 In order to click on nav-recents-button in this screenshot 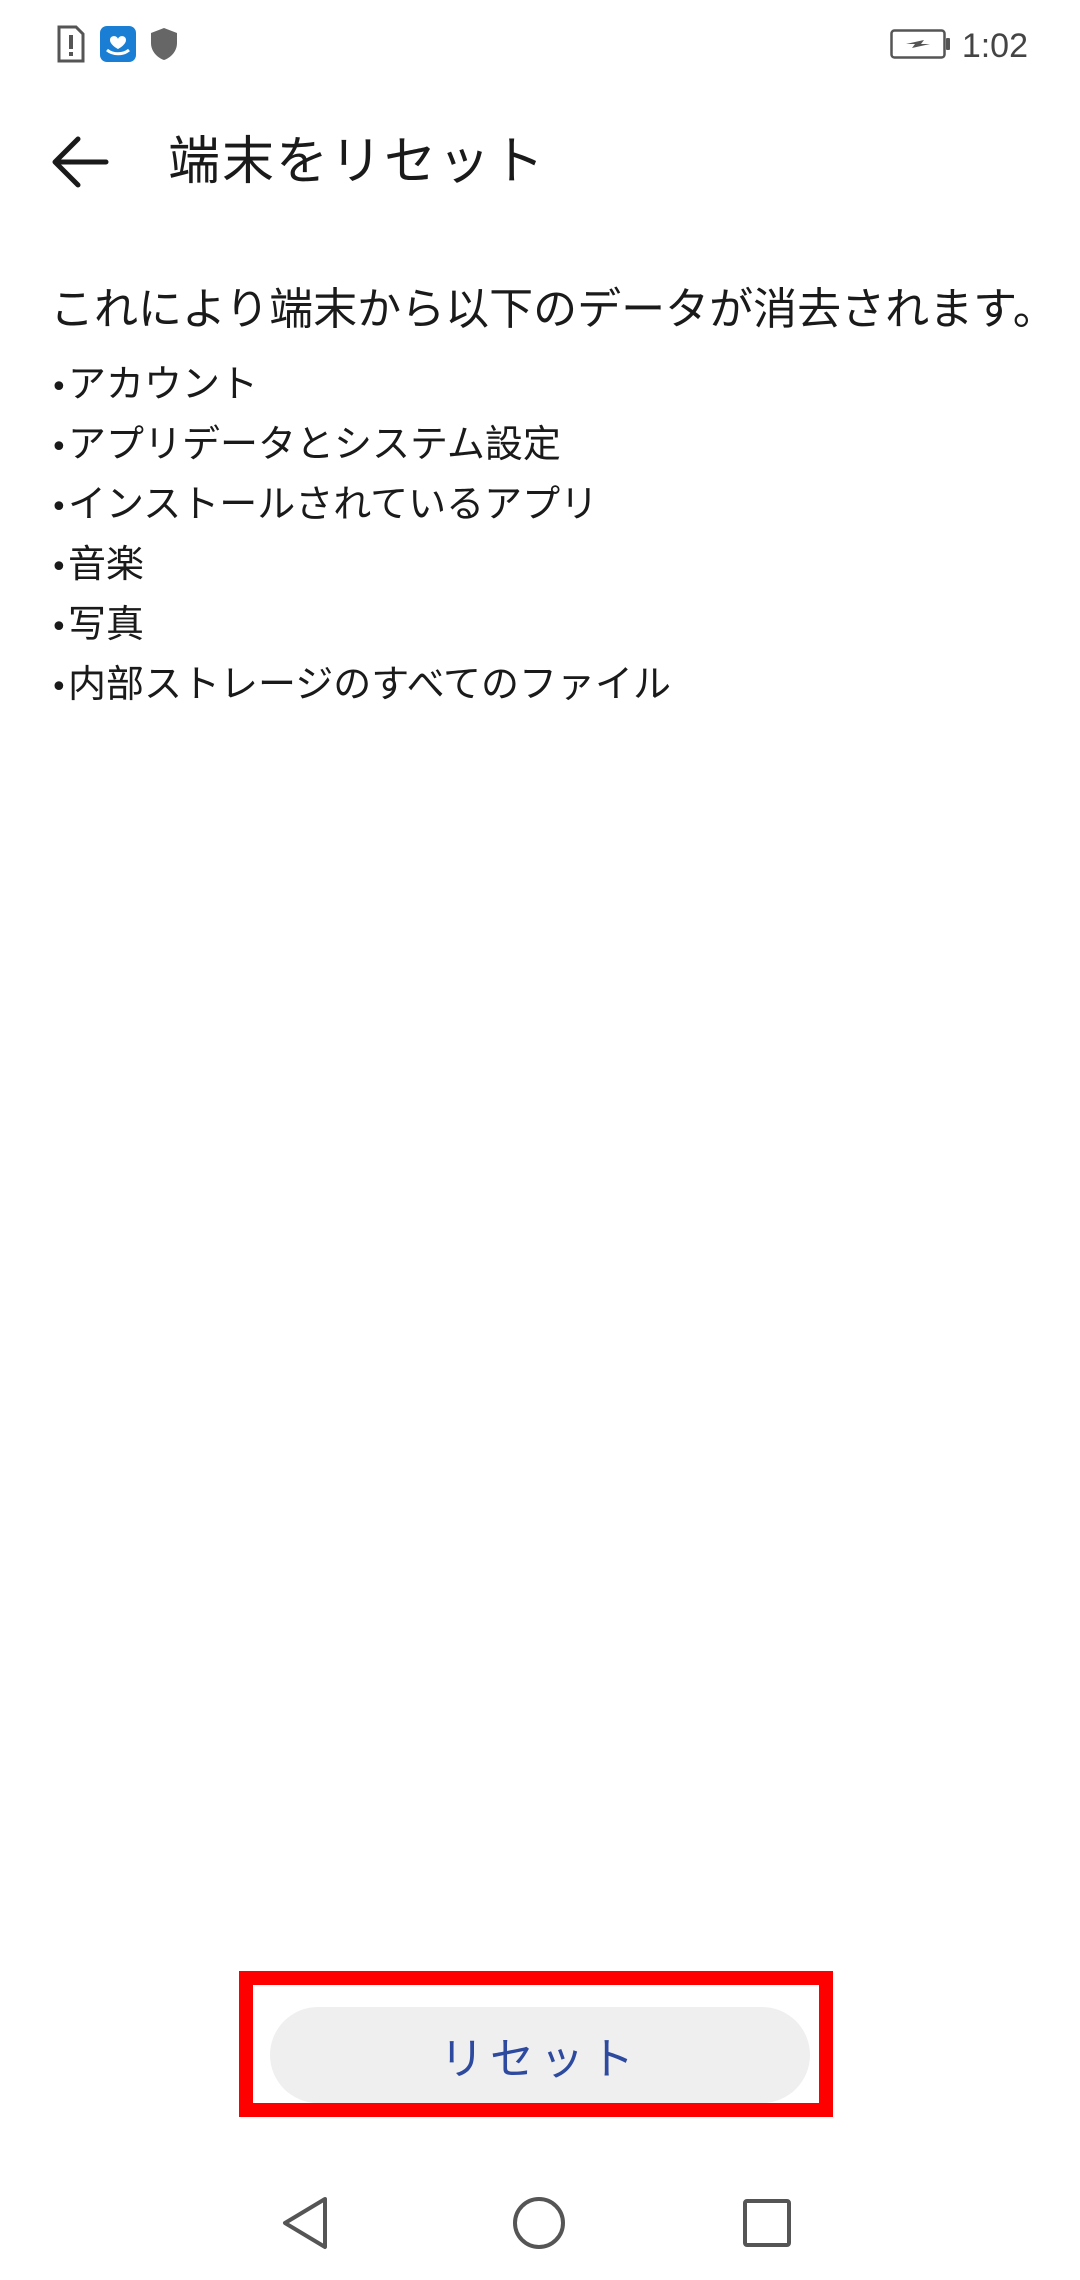, I will do `click(767, 2225)`.